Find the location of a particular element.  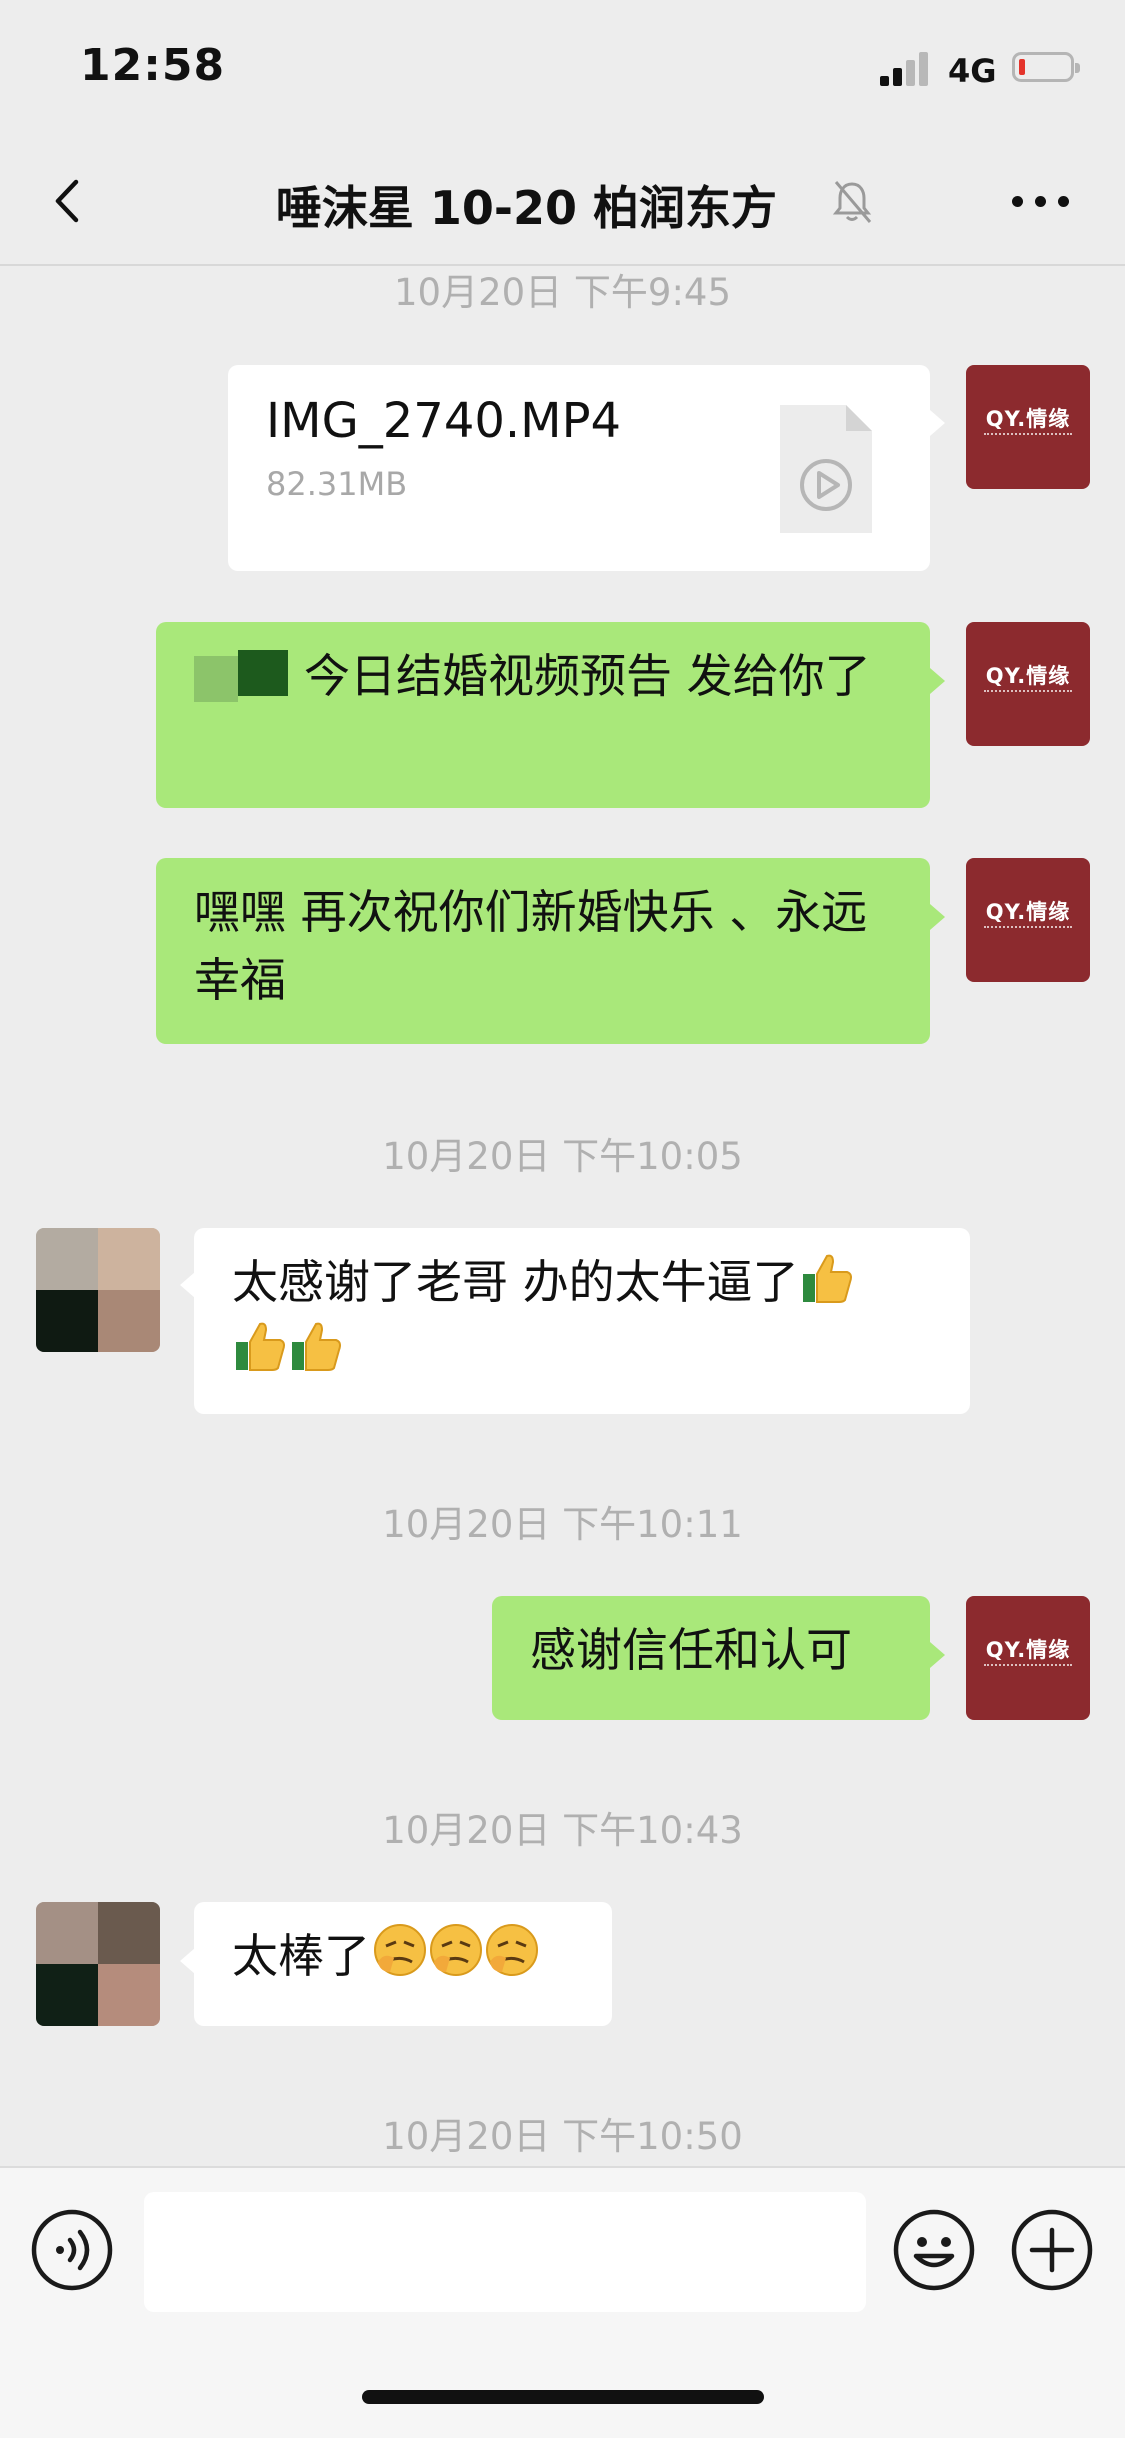

bell-slash-icon is located at coordinates (852, 202).